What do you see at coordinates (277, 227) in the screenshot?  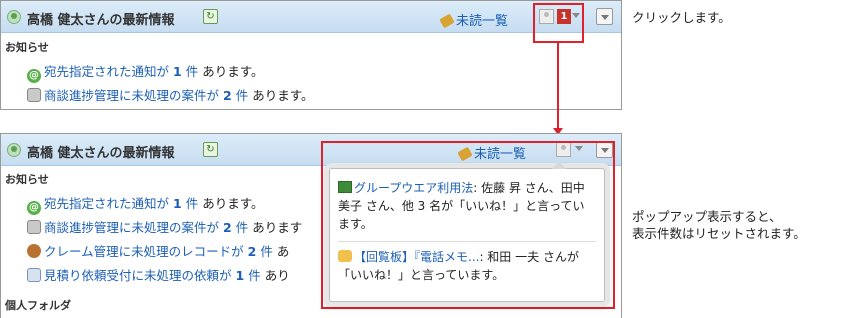 I see `notice-suffix: あります` at bounding box center [277, 227].